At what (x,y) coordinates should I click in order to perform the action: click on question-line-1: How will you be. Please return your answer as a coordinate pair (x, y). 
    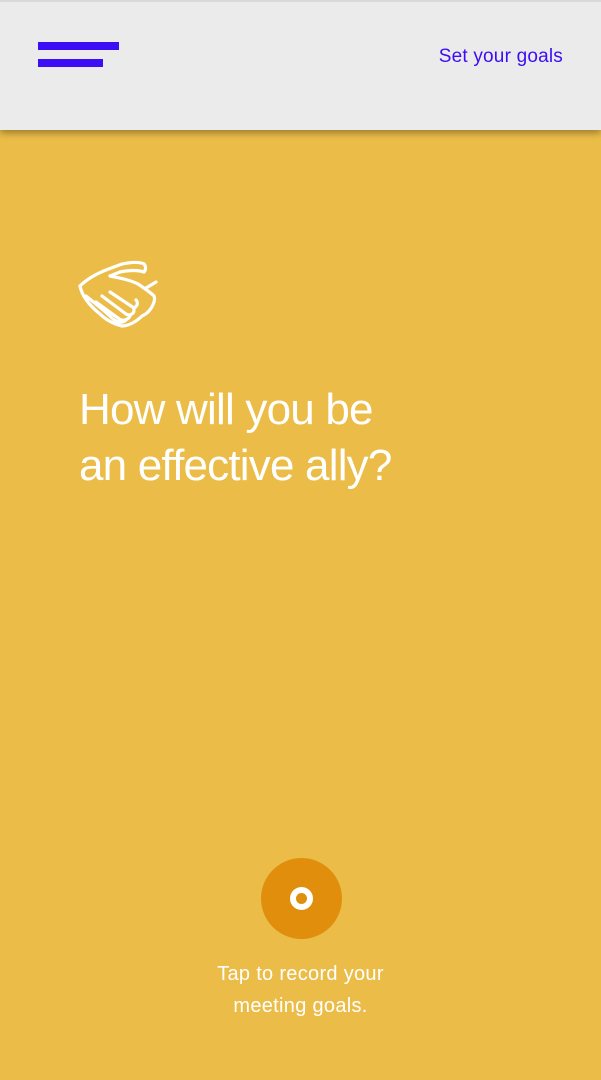
    Looking at the image, I should click on (226, 409).